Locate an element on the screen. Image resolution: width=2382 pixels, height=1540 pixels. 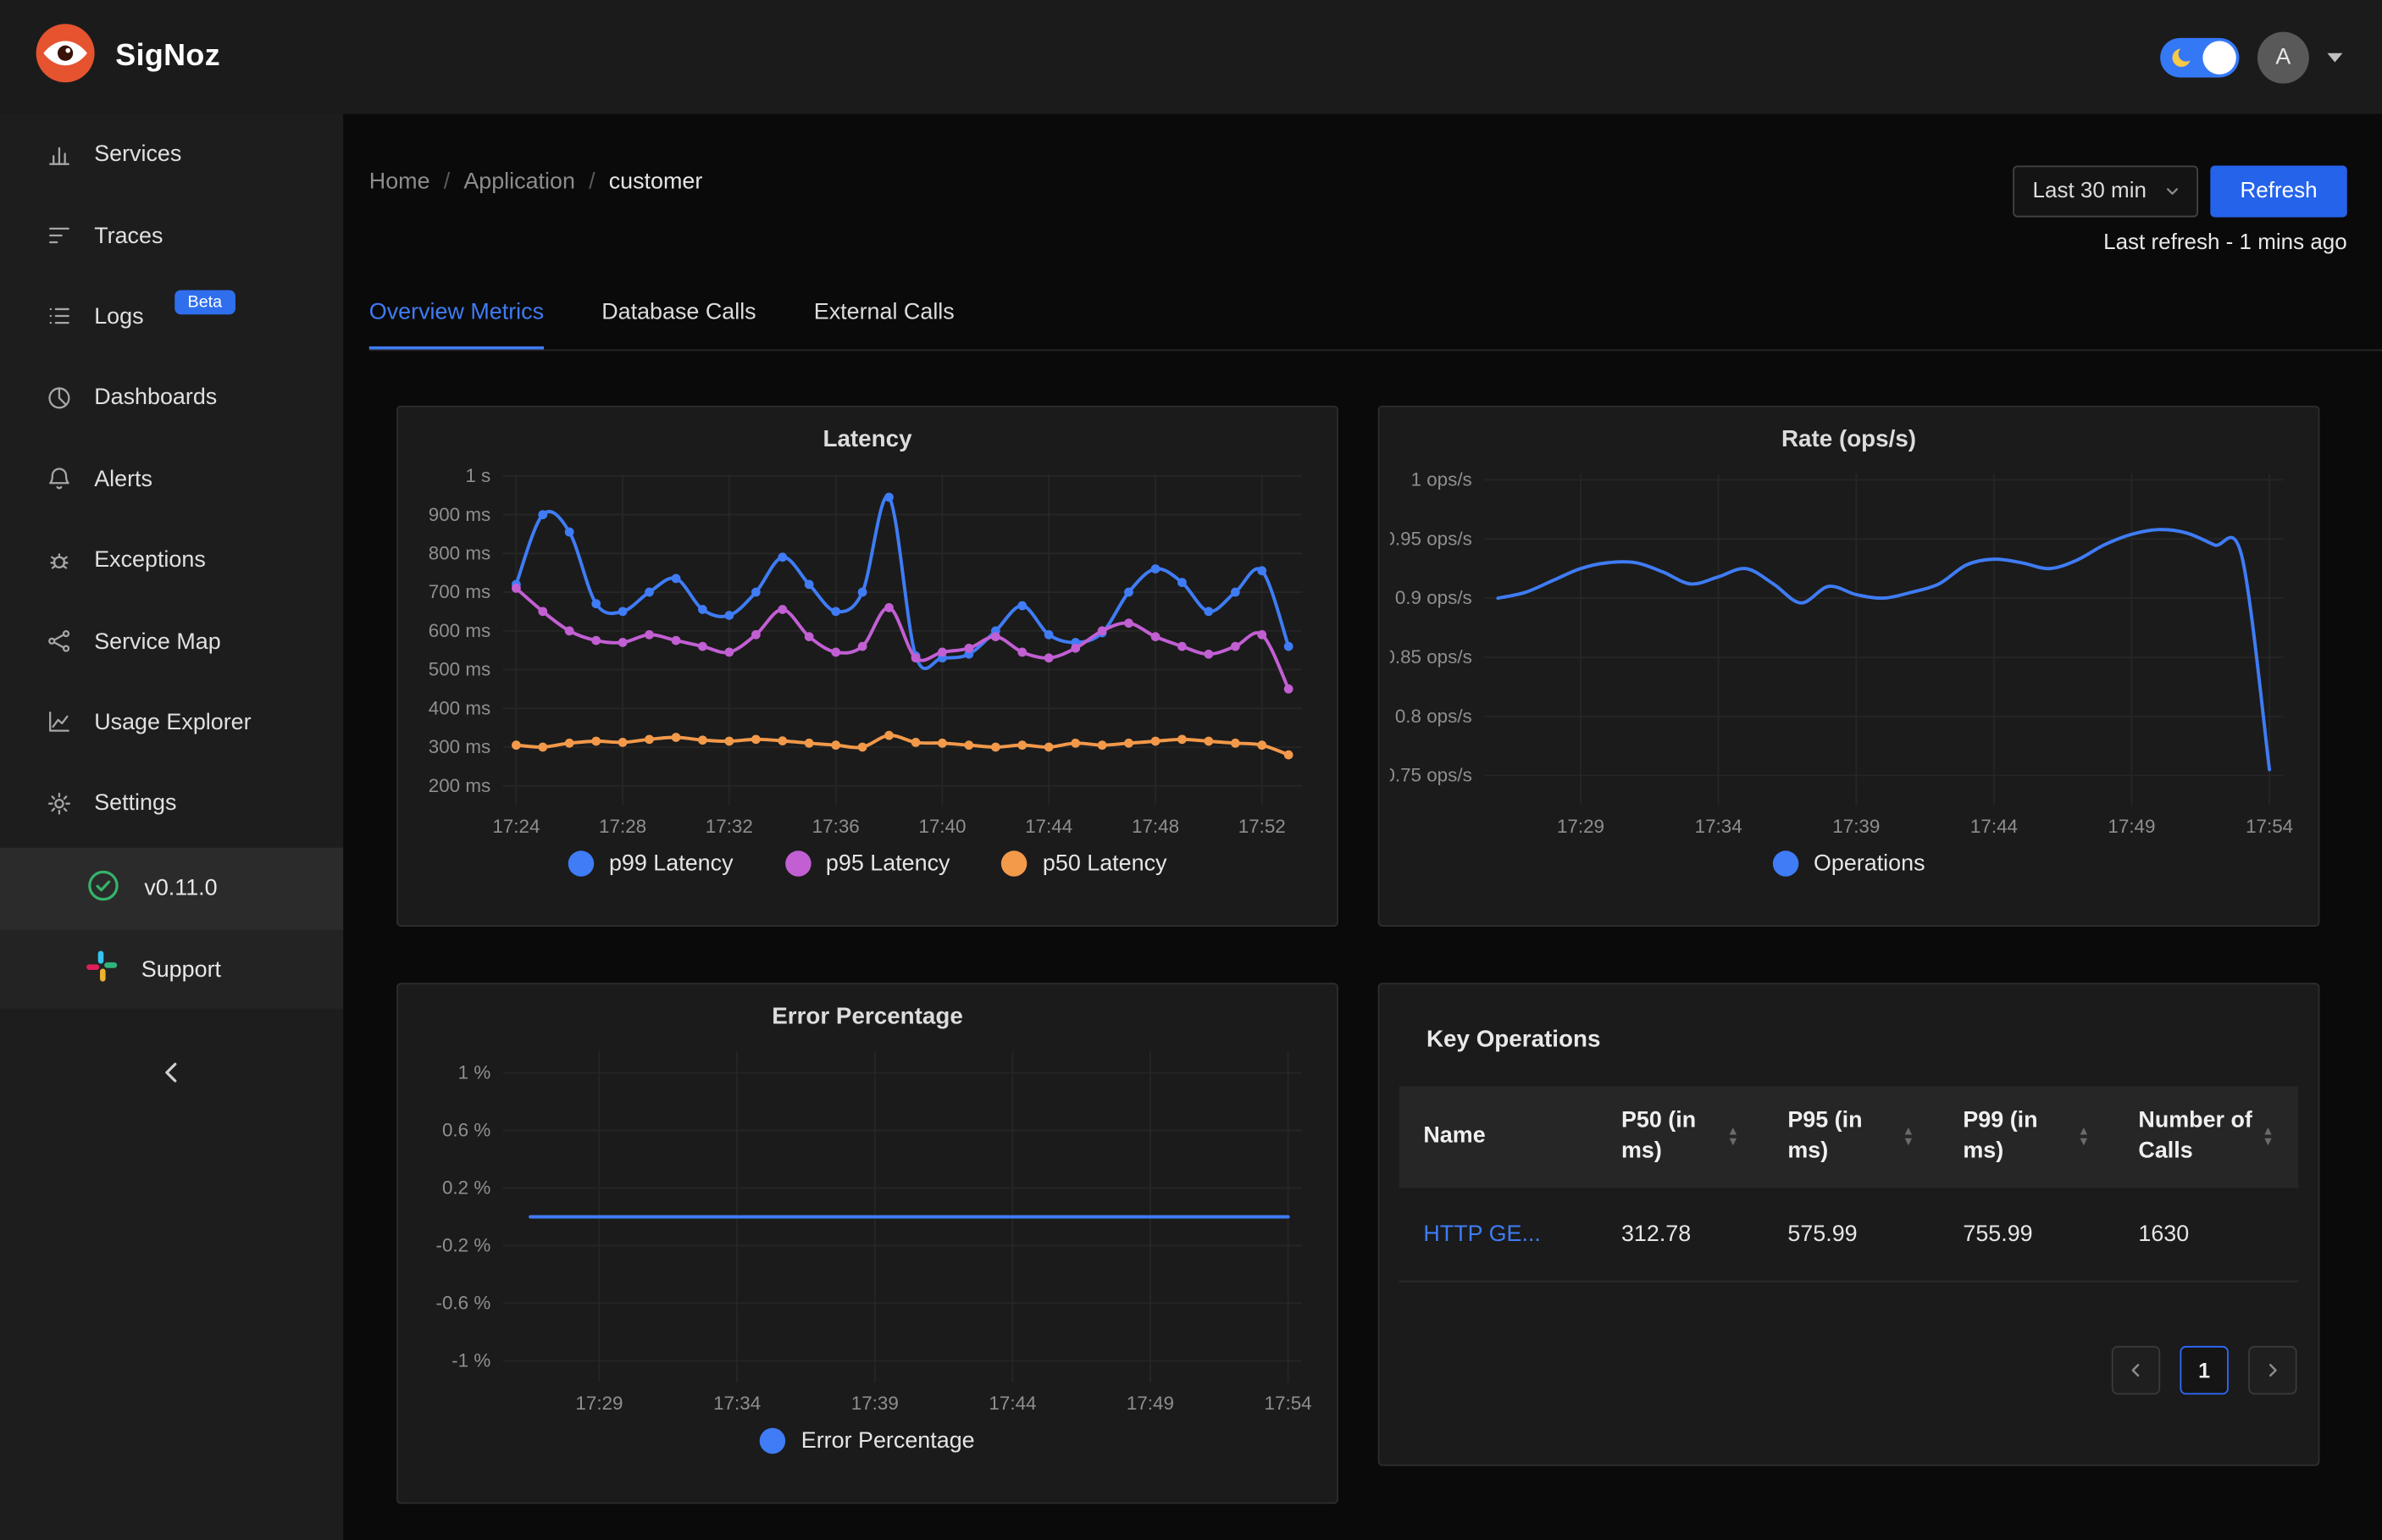
column-header-p95-in-ms: P95 (in ms) ▲ ▼ is located at coordinates (1851, 1136).